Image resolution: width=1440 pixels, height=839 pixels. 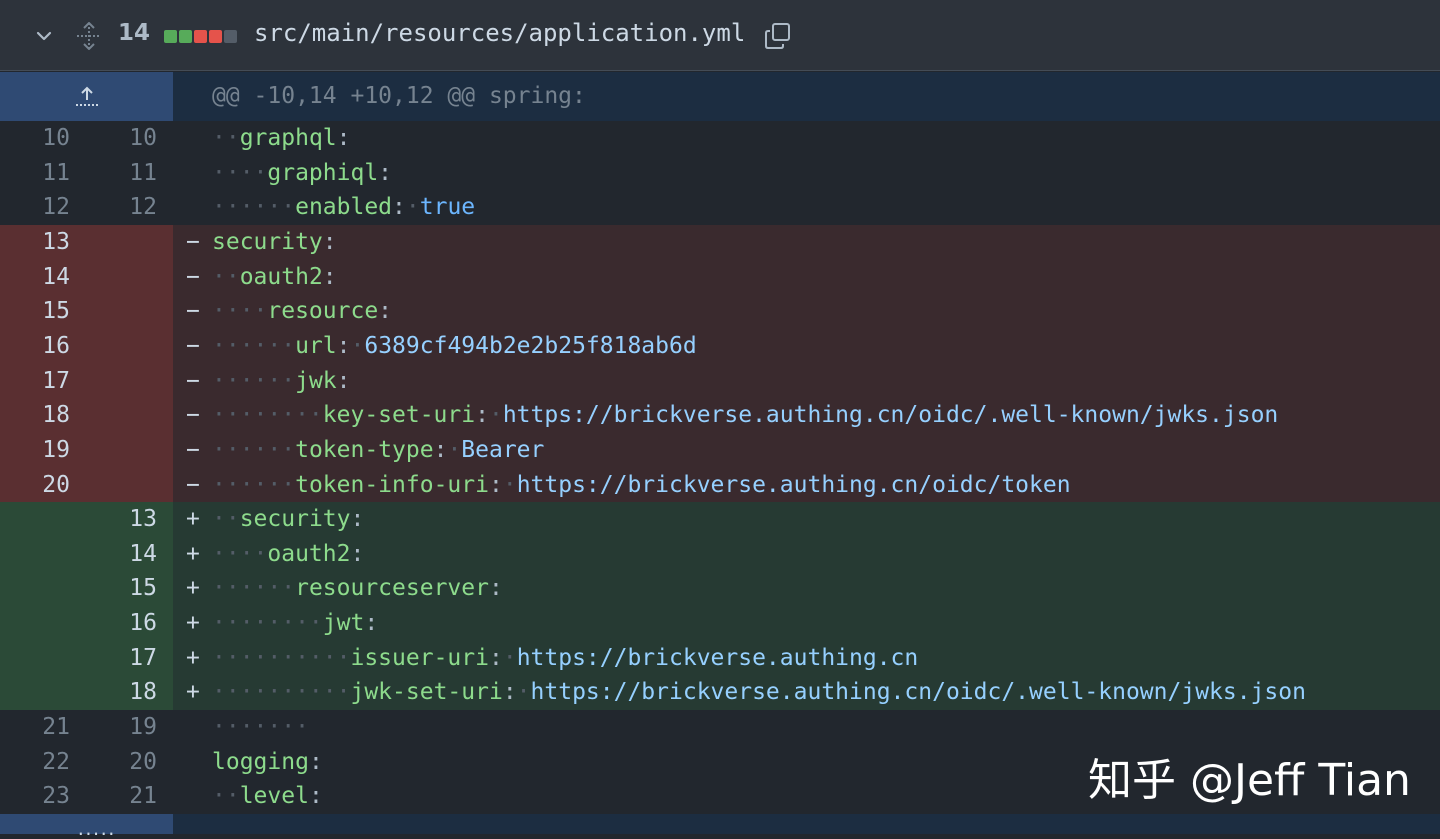 I want to click on new-line-number: 16, so click(x=122, y=623).